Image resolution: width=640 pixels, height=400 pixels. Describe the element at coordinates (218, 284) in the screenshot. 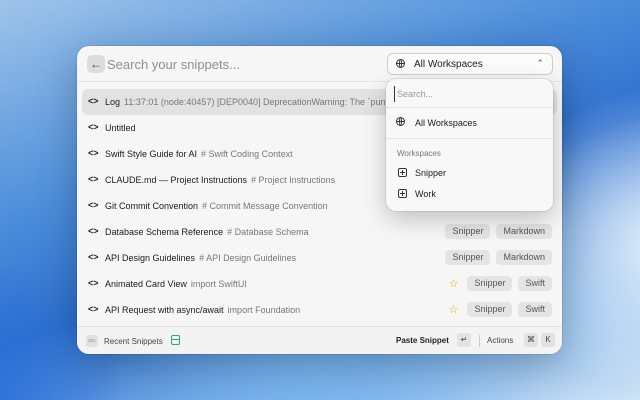

I see `snippet-preview: import SwiftUI` at that location.